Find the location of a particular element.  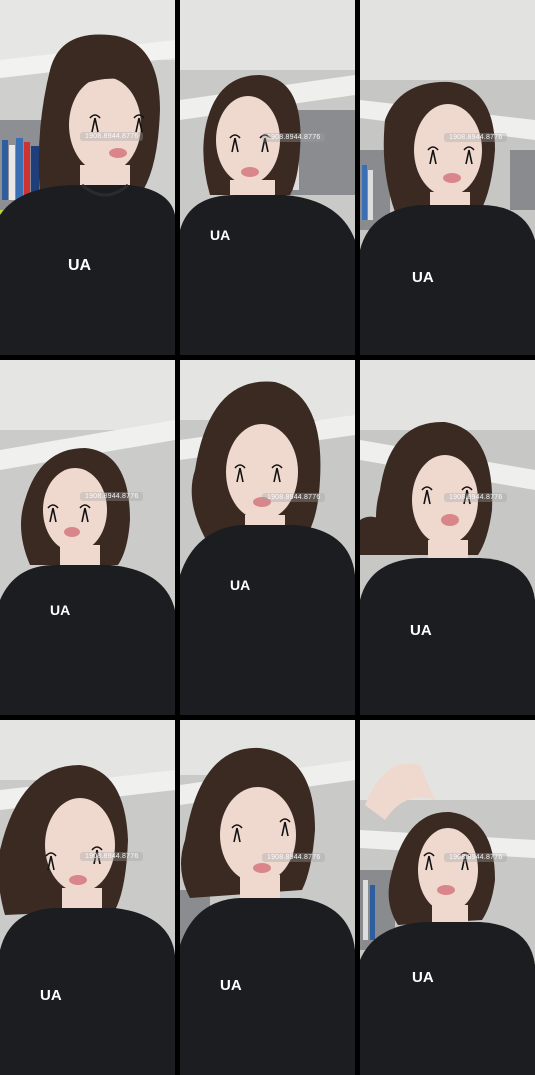

photo-frame-5: UA 1908.8944.8776 is located at coordinates (267, 537).